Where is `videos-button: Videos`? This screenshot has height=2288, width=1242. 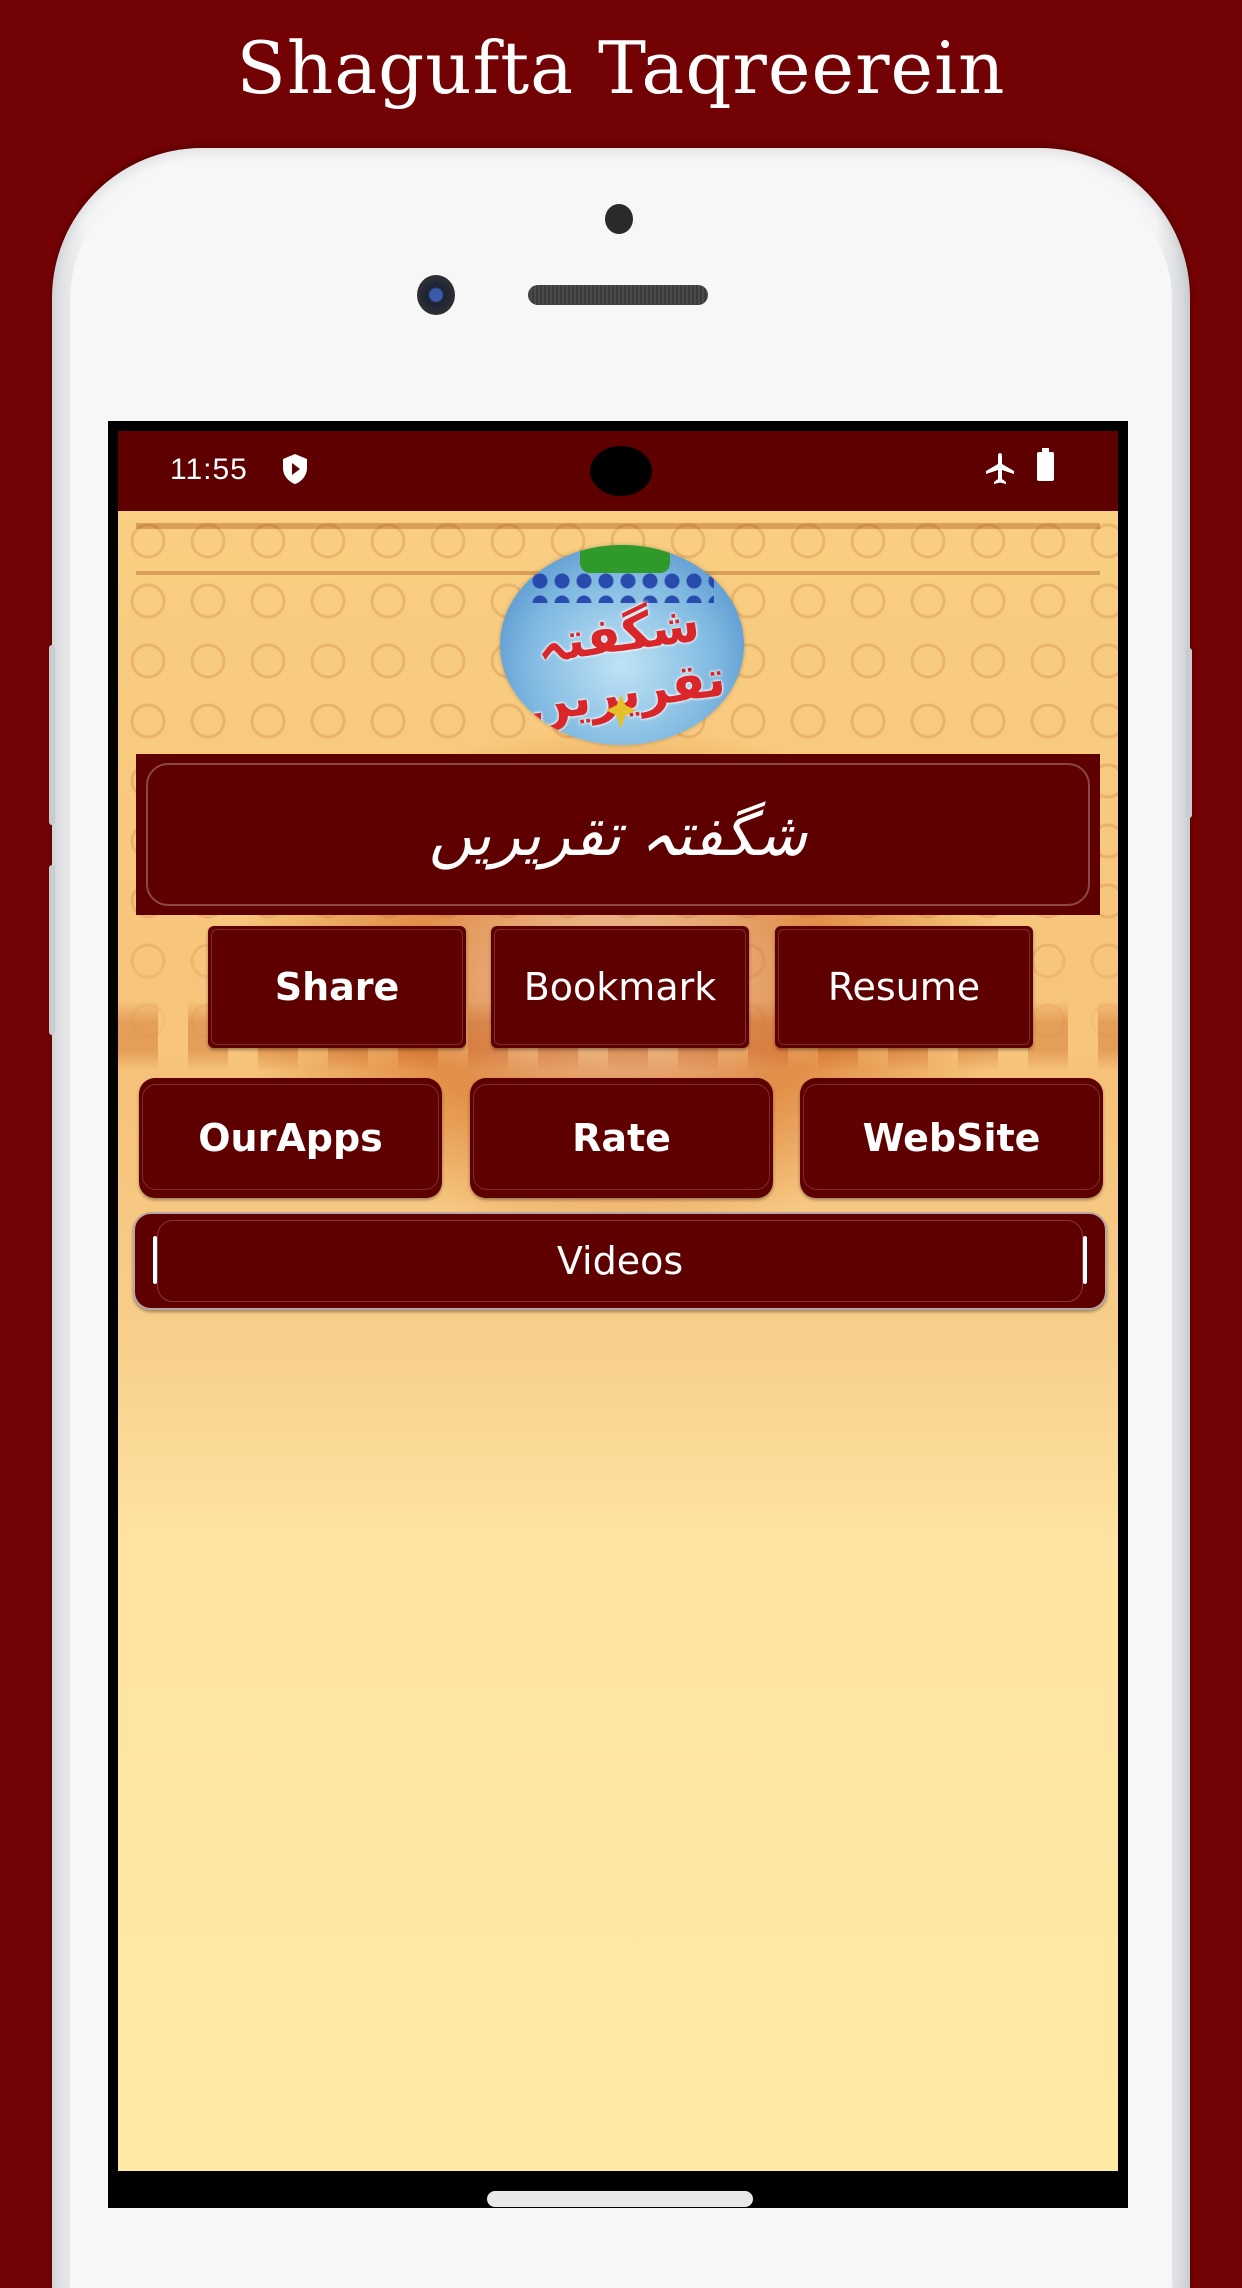
videos-button: Videos is located at coordinates (620, 1261).